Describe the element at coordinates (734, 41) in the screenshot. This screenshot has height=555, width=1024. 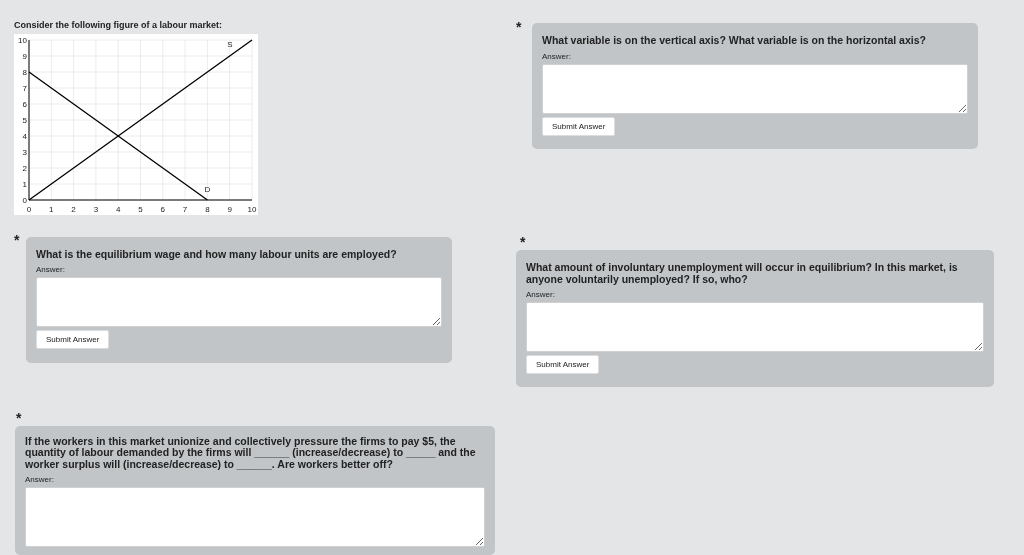
I see `question-text: What variable is on the vertical axis? What variable is on the horizontal axis?` at that location.